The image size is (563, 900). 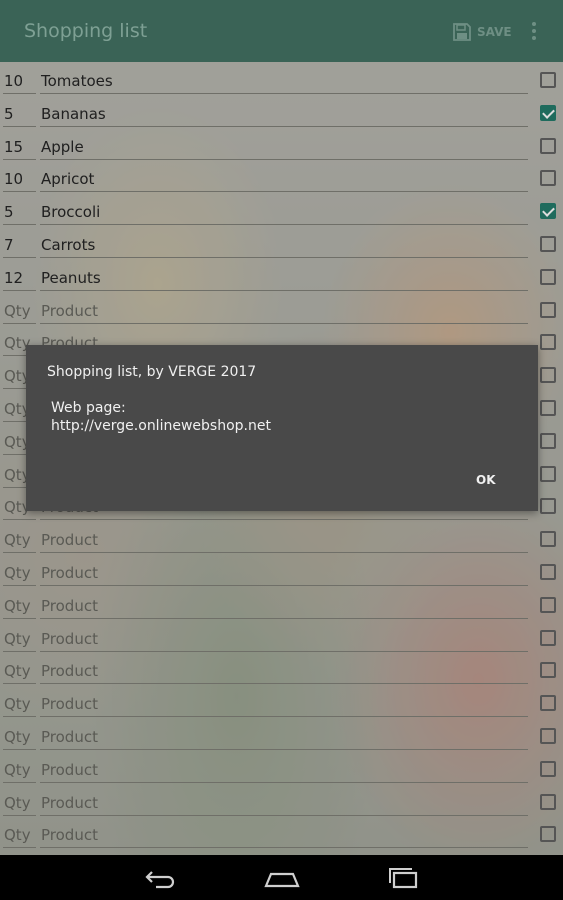 What do you see at coordinates (77, 81) in the screenshot?
I see `product-input: Tomatoes` at bounding box center [77, 81].